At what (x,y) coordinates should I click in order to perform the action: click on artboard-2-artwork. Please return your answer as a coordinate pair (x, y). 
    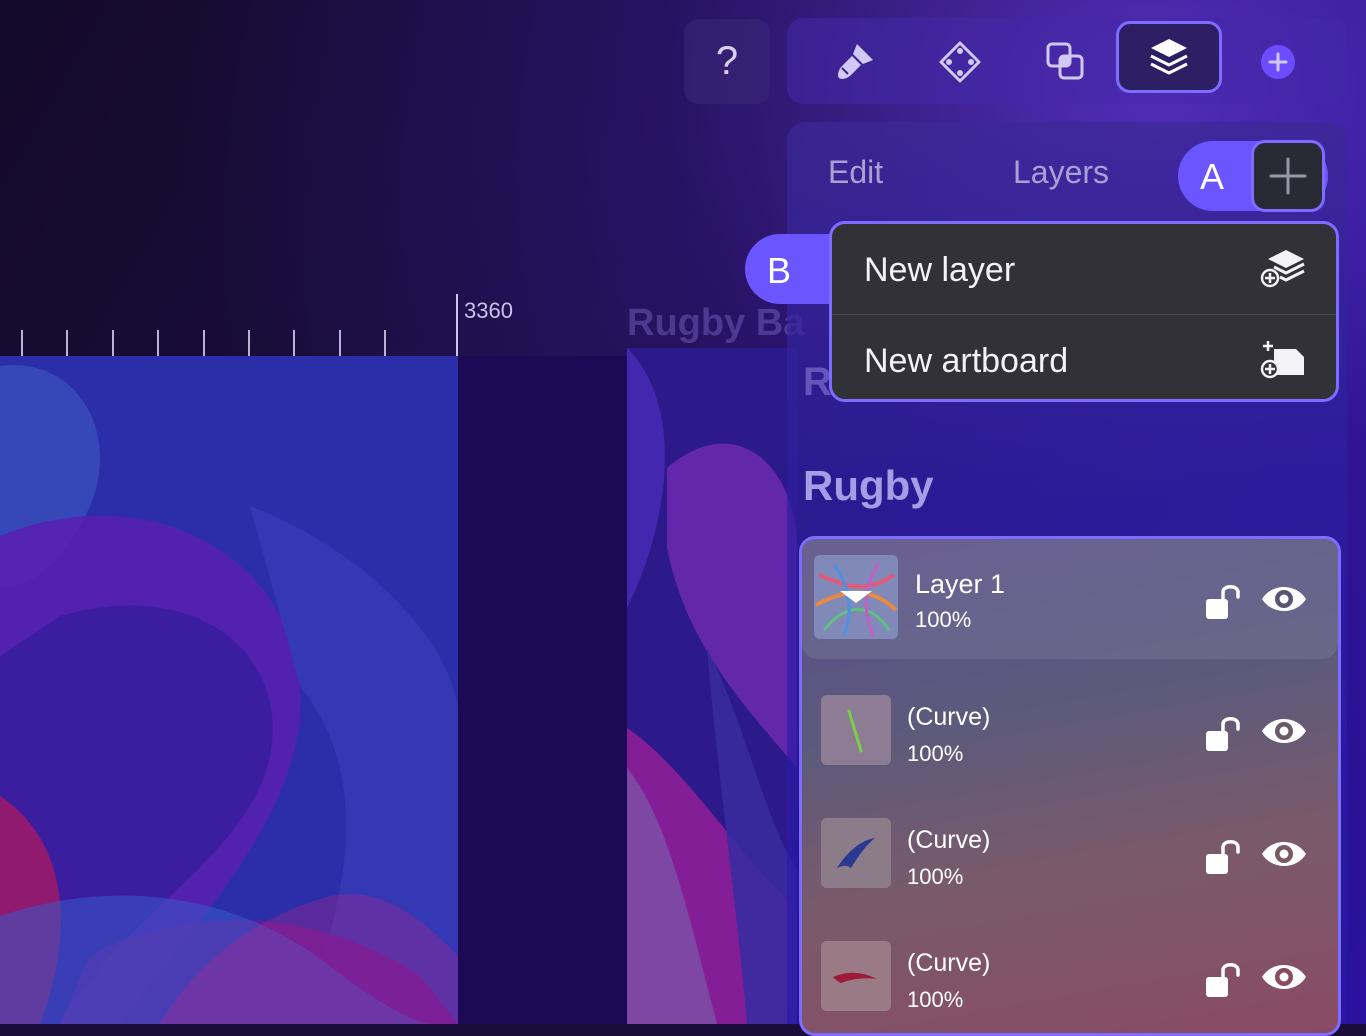
    Looking at the image, I should click on (712, 686).